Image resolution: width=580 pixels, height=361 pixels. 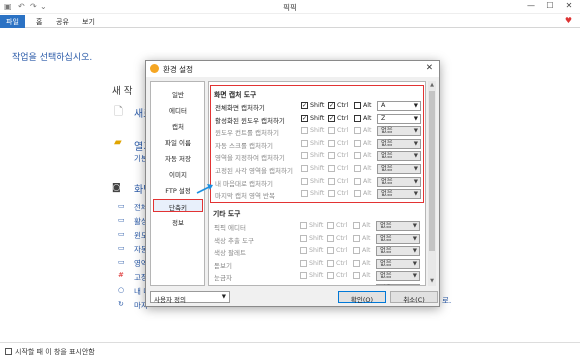 What do you see at coordinates (432, 281) in the screenshot?
I see `scroll-down-icon: ▼` at bounding box center [432, 281].